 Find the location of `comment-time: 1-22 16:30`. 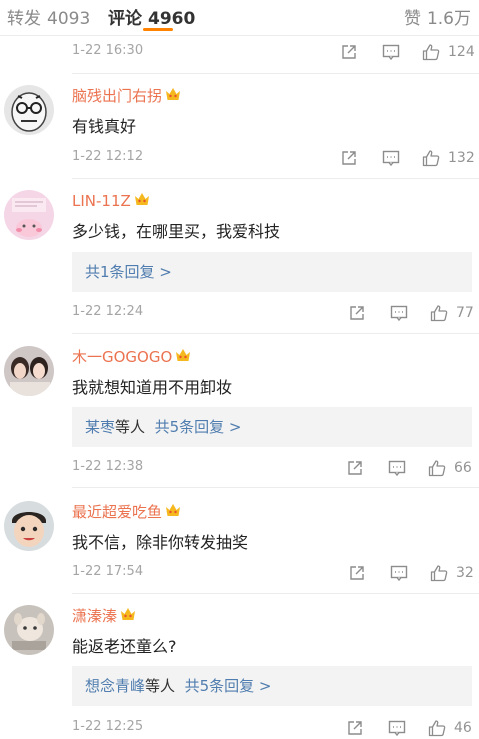

comment-time: 1-22 16:30 is located at coordinates (108, 50).